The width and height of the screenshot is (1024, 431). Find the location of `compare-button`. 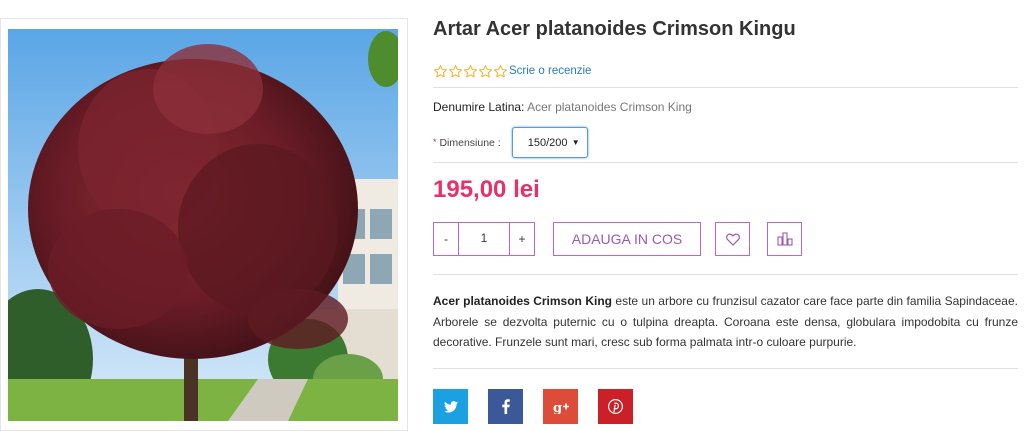

compare-button is located at coordinates (784, 239).